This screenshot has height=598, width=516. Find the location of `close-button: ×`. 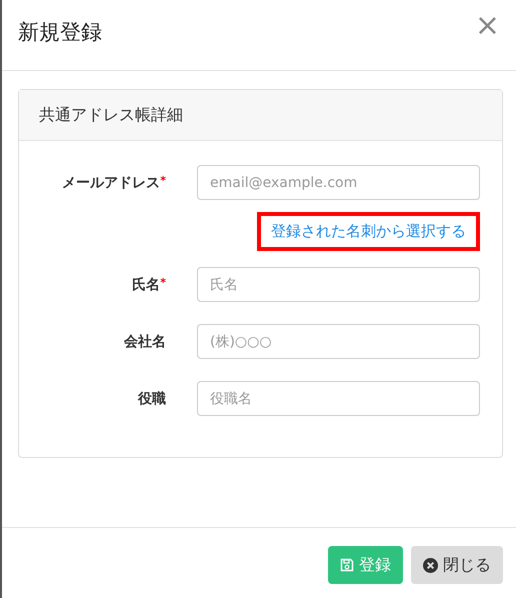

close-button: × is located at coordinates (487, 26).